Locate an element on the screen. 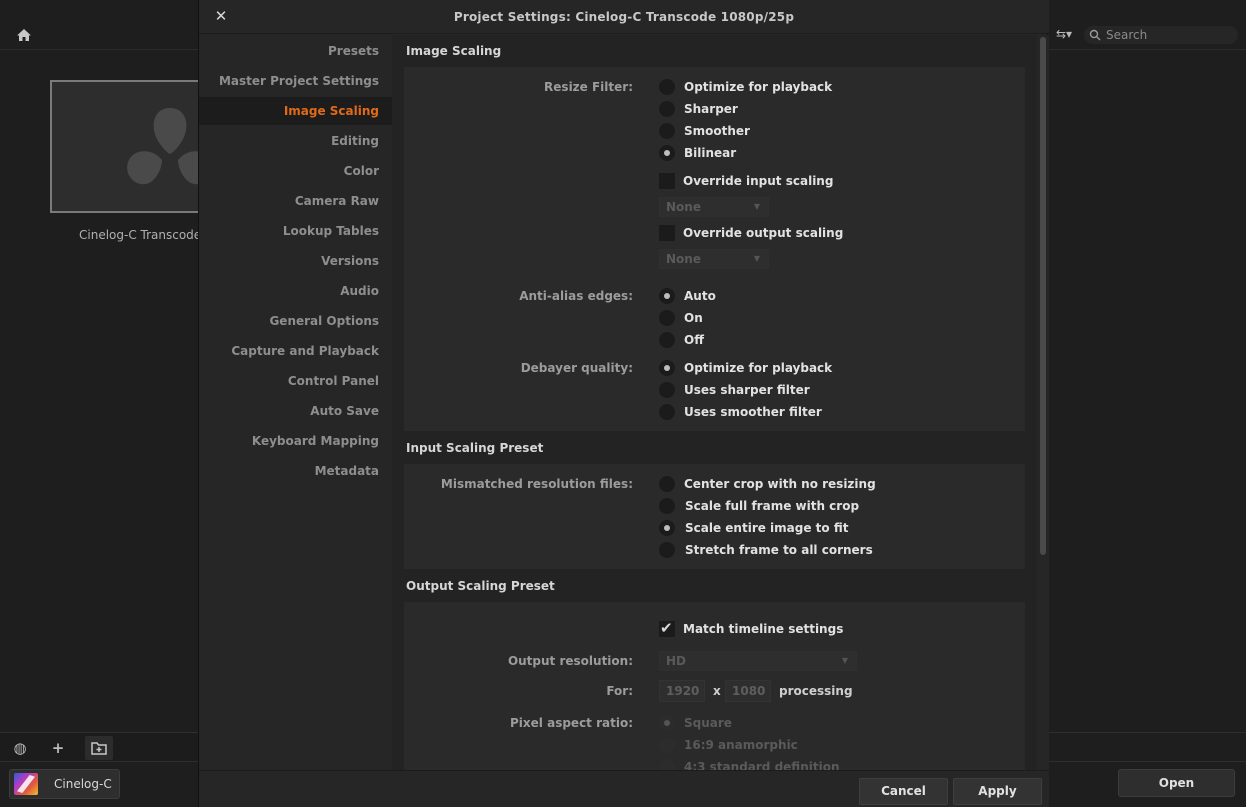 This screenshot has width=1246, height=807. section-title-image-scaling: Image Scaling is located at coordinates (454, 51).